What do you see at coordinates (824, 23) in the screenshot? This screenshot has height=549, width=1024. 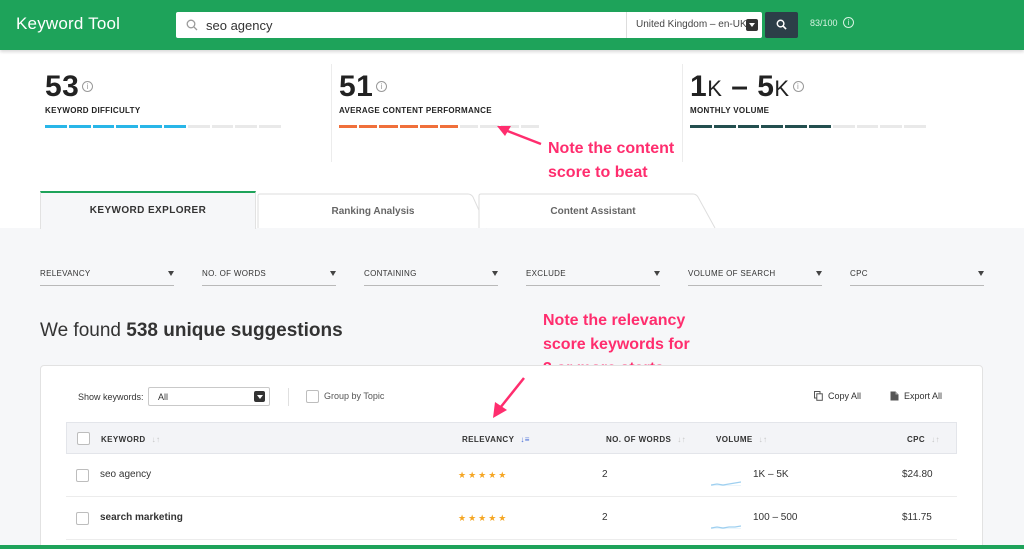 I see `quota-counter: 83/100` at bounding box center [824, 23].